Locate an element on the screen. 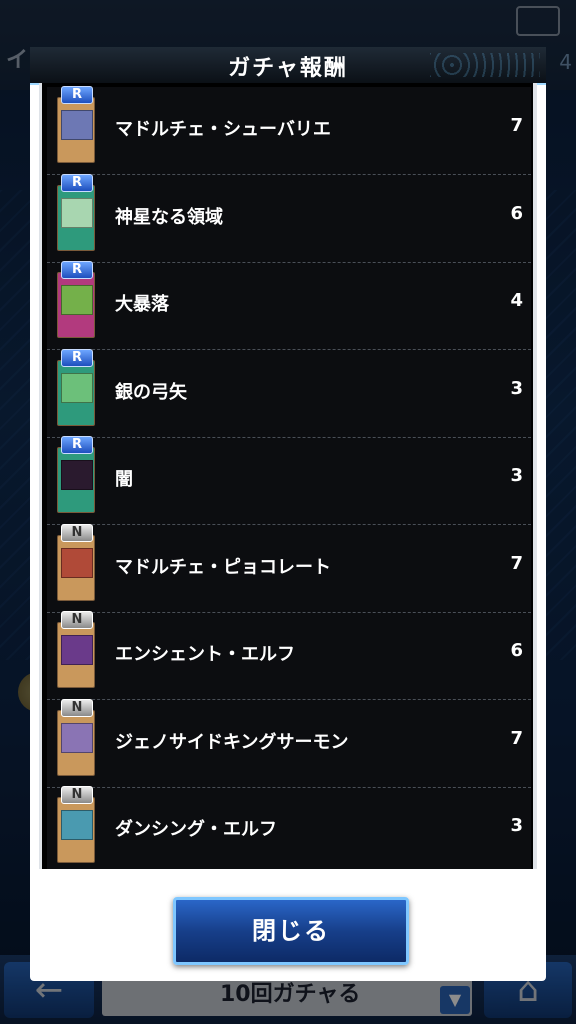  card-name: ダンシング・エルフ is located at coordinates (196, 829).